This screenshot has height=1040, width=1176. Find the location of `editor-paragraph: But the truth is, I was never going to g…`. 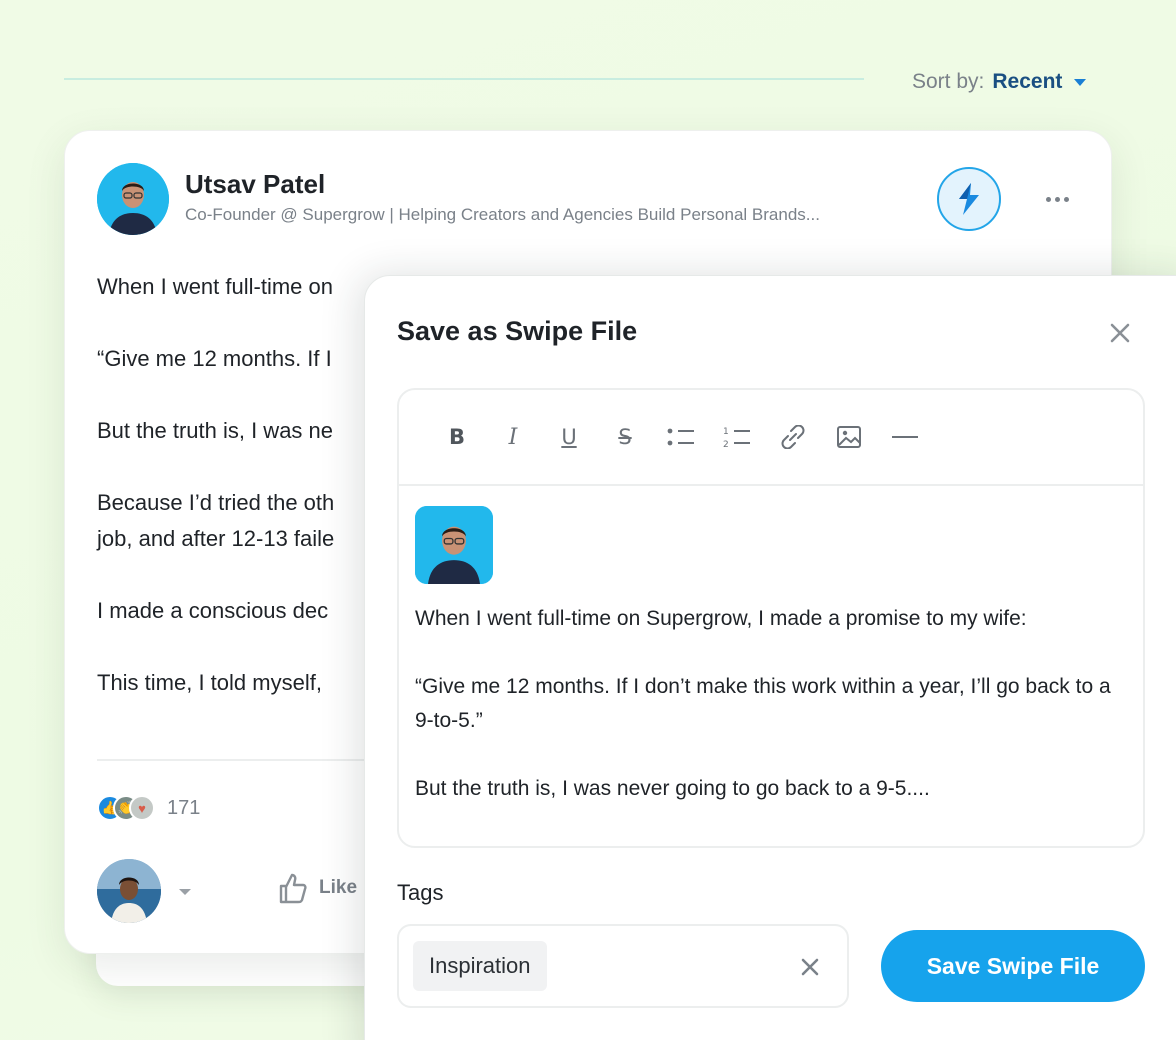

editor-paragraph: But the truth is, I was never going to g… is located at coordinates (672, 788).